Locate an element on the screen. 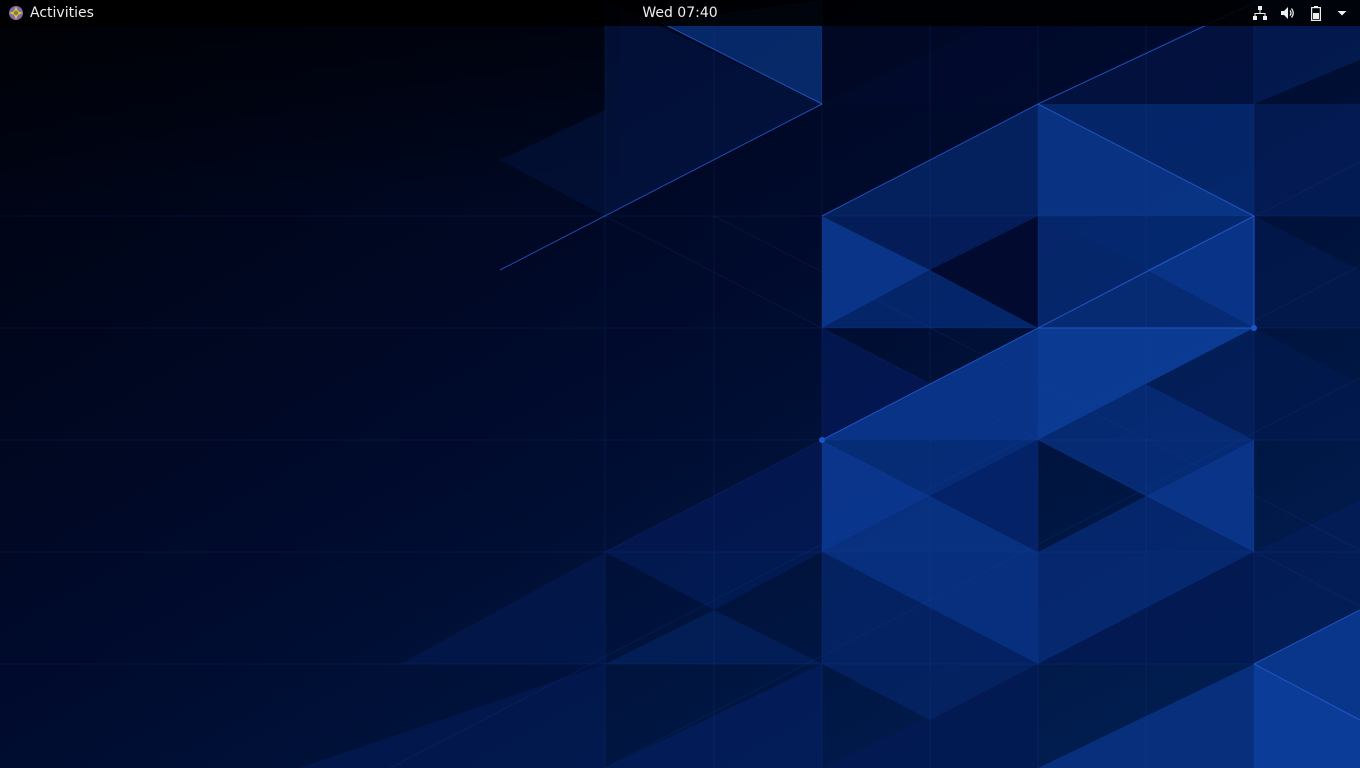 The width and height of the screenshot is (1360, 768). clock-button: Wed 07:40 is located at coordinates (679, 13).